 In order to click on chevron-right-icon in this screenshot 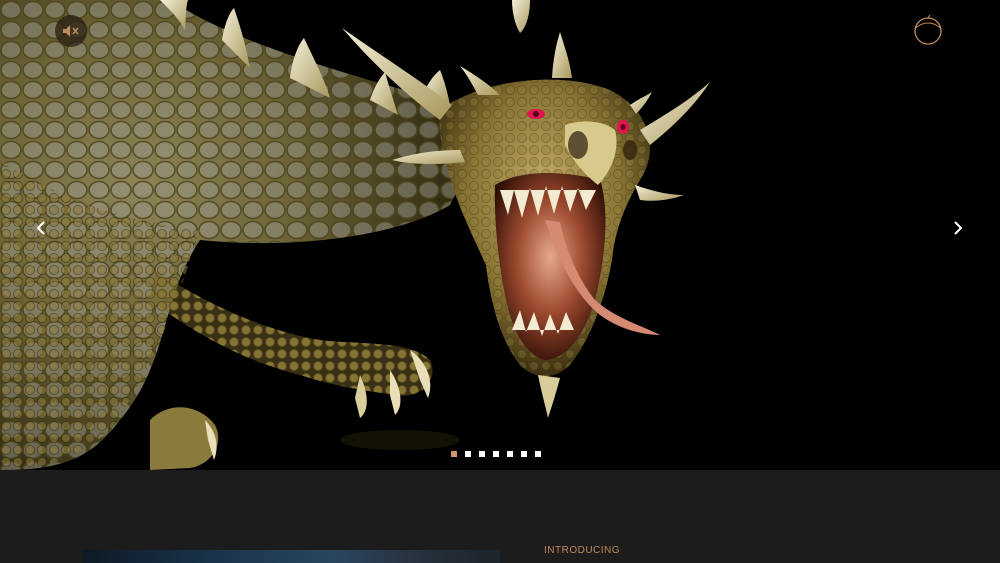, I will do `click(958, 228)`.